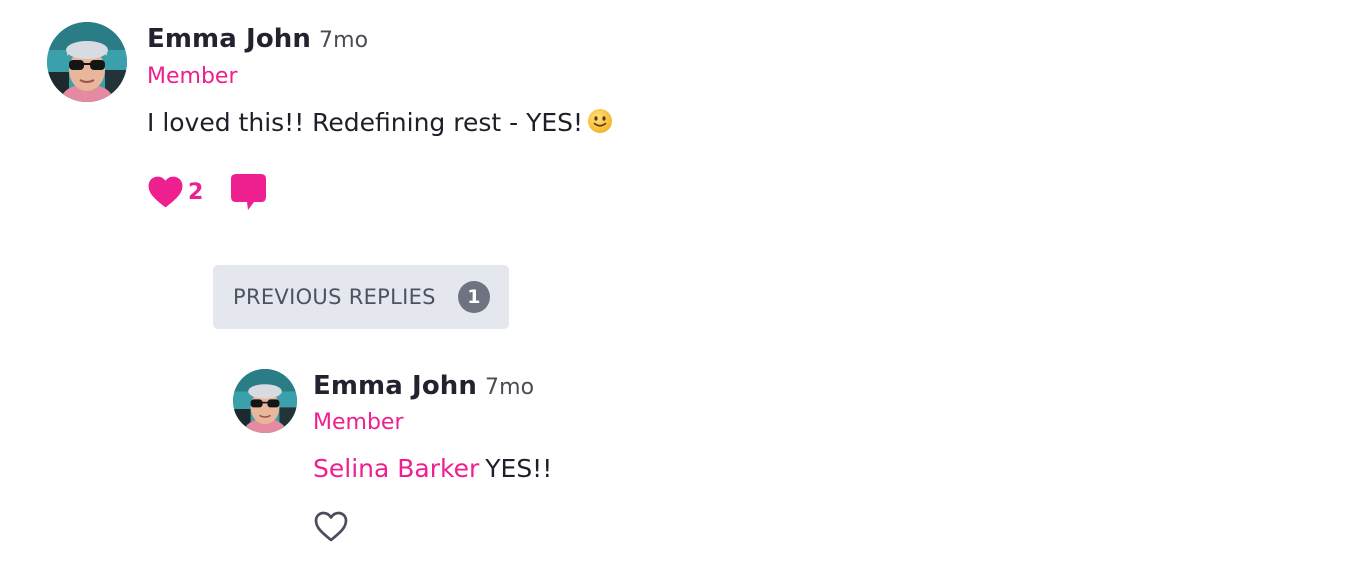 The width and height of the screenshot is (1364, 582). I want to click on comment-body: I loved this!! Redefining rest - YES!, so click(380, 122).